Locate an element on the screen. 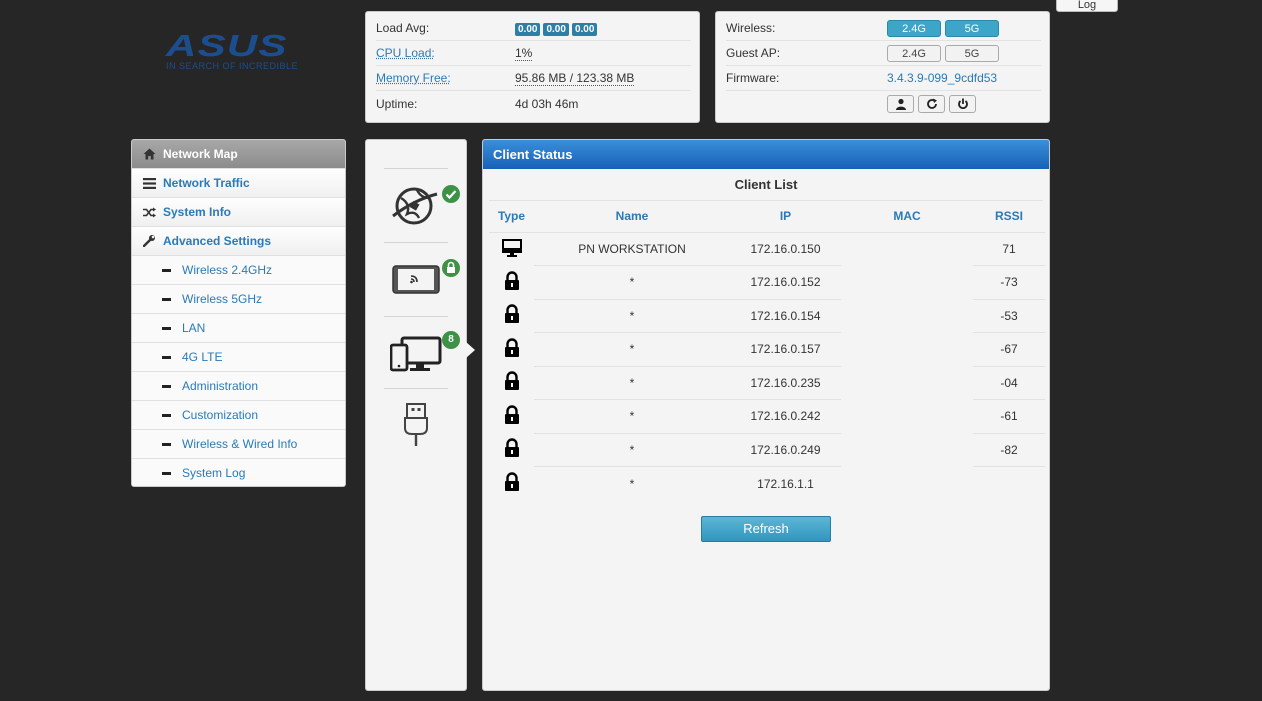 The width and height of the screenshot is (1262, 701). wireless-24g-toggle: 2.4G is located at coordinates (914, 28).